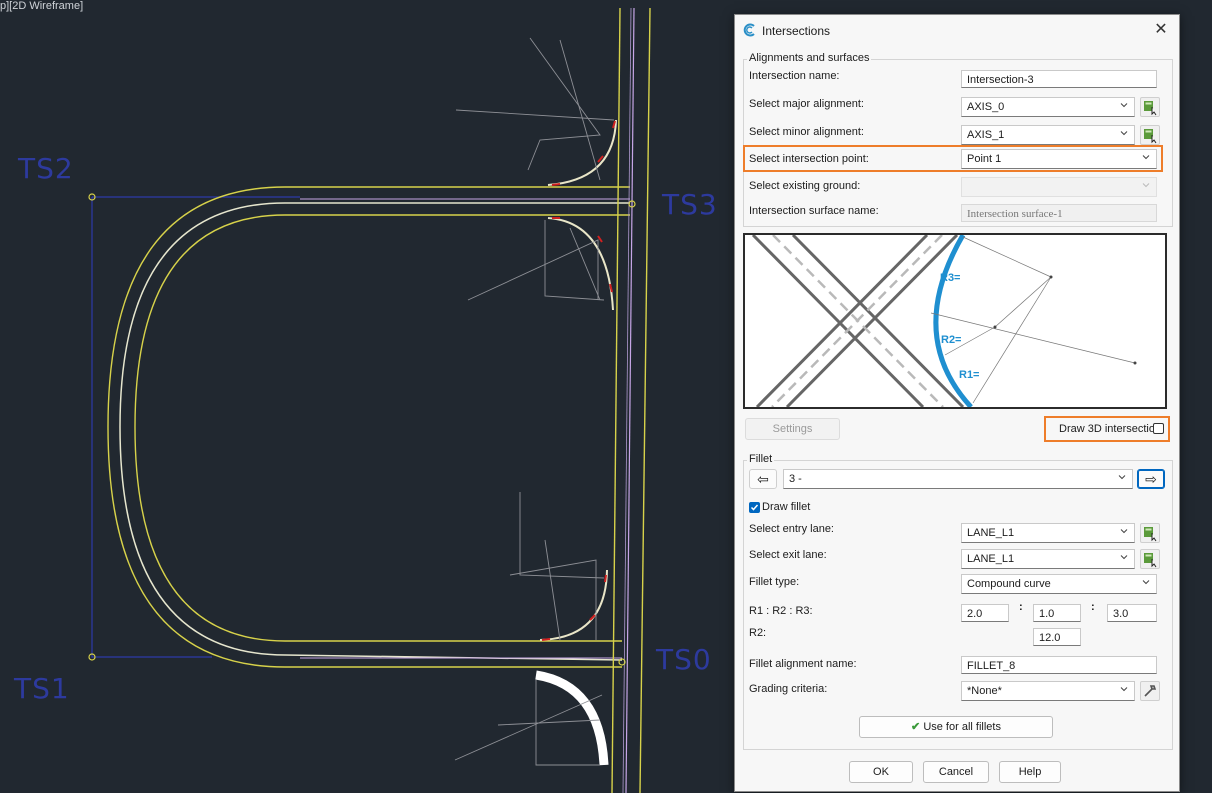 This screenshot has height=793, width=1212. I want to click on intersection-preview-diagram: R3= R2= R1=, so click(944, 321).